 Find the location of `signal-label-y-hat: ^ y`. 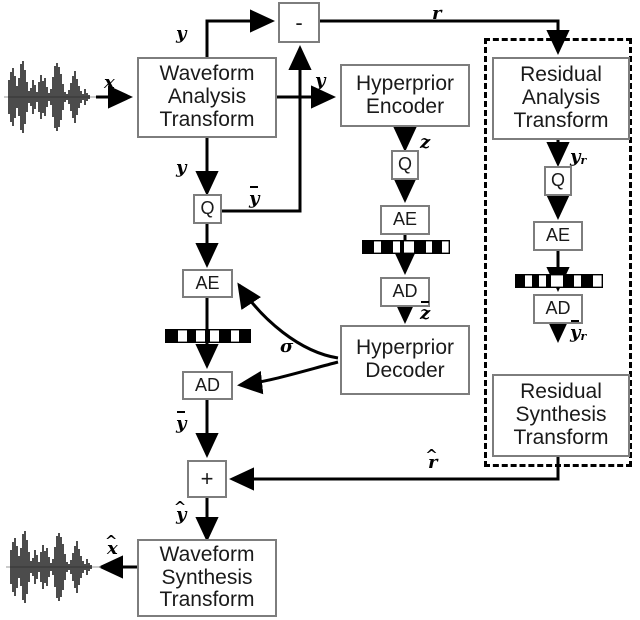

signal-label-y-hat: ^ y is located at coordinates (180, 511).